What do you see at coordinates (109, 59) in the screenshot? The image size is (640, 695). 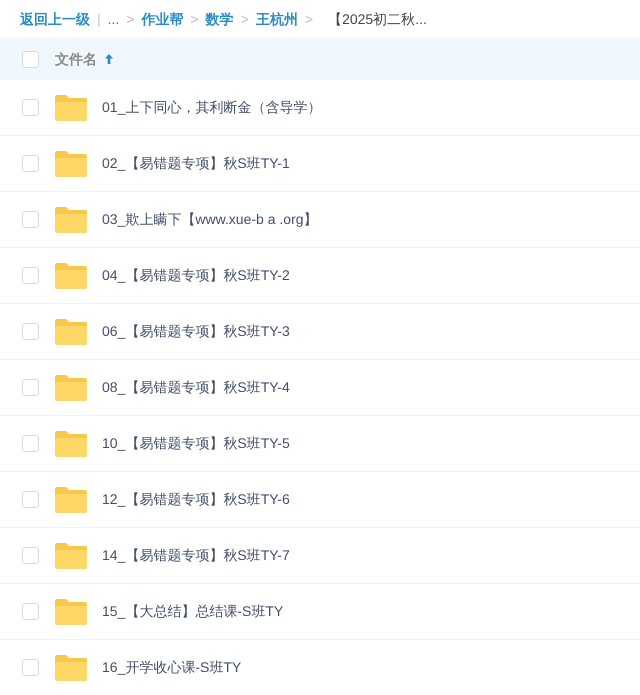 I see `up-arrow-icon` at bounding box center [109, 59].